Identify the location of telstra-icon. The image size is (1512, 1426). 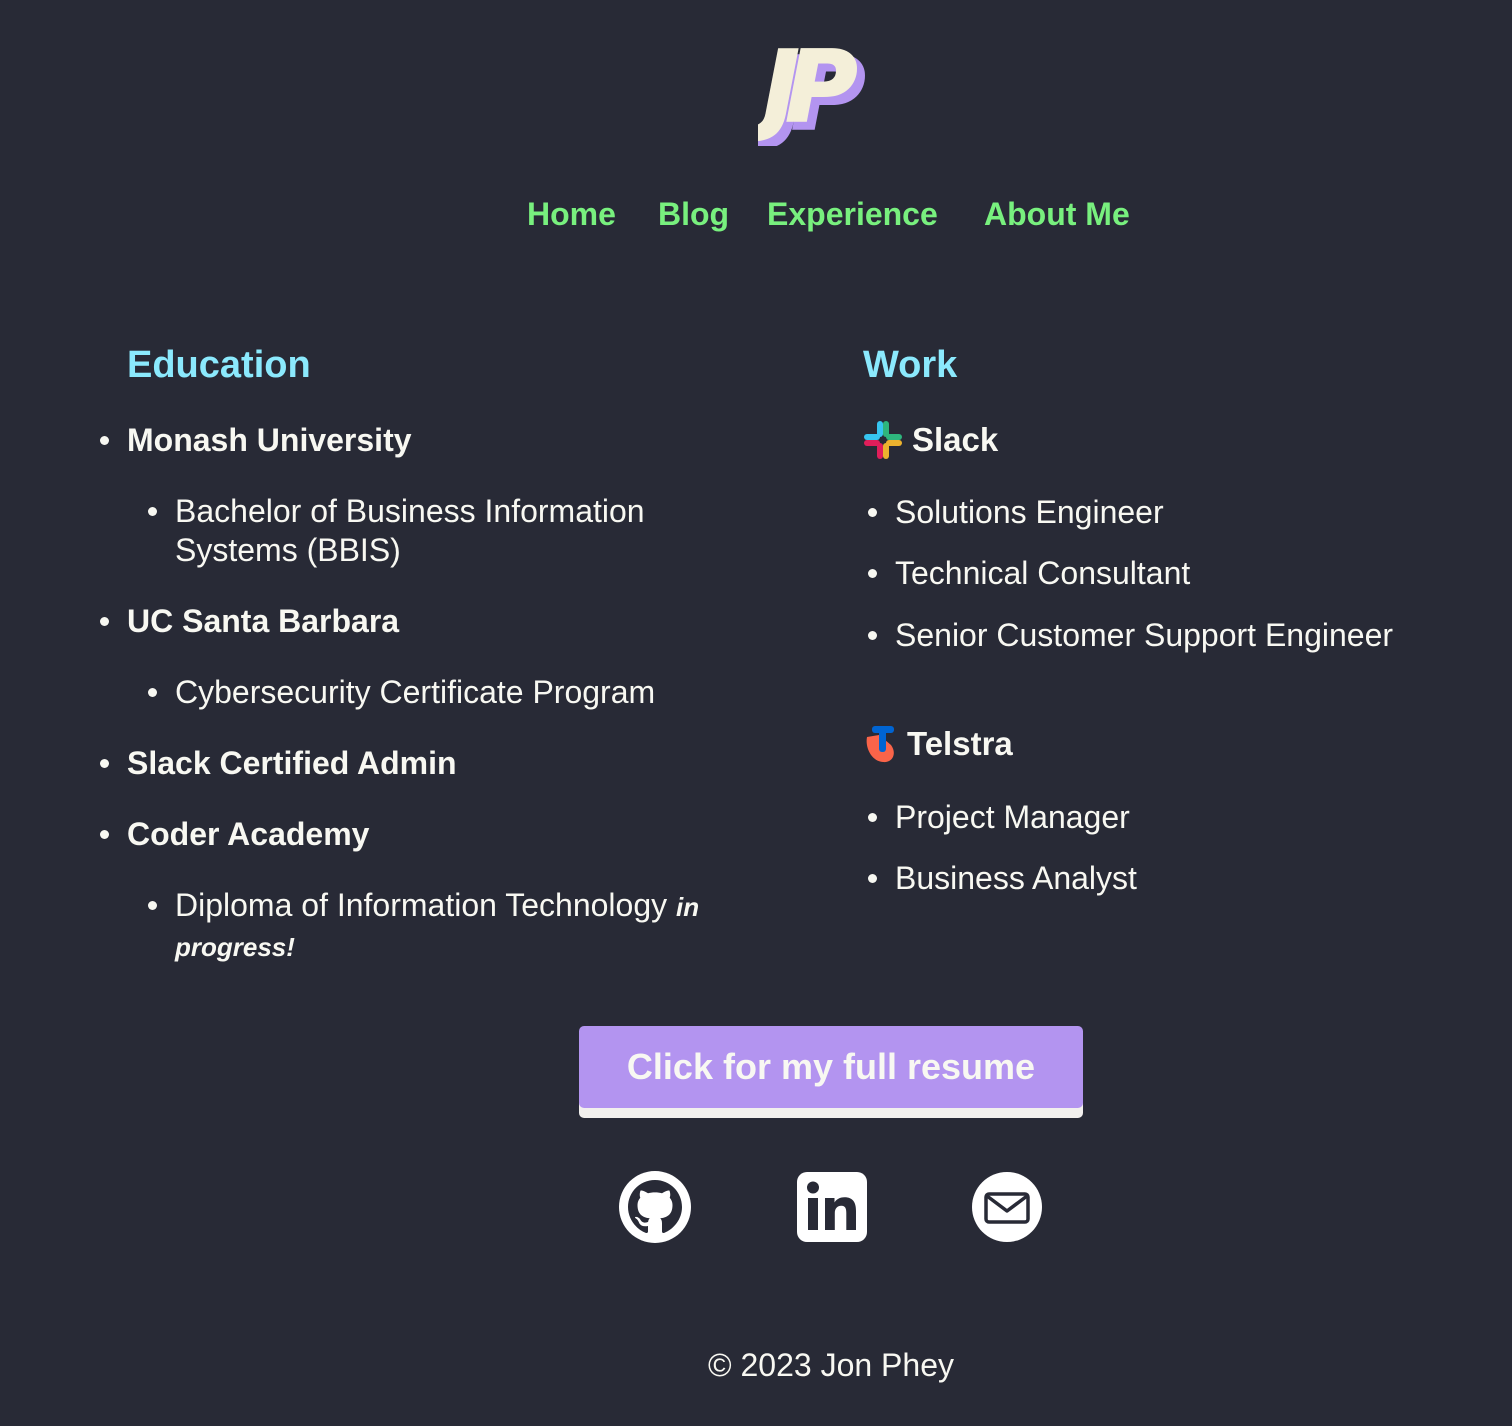
(880, 744).